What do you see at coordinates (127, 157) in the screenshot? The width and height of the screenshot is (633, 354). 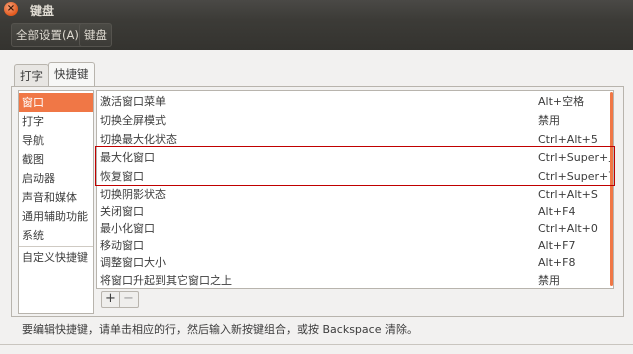 I see `shortcut-name: 最大化窗口` at bounding box center [127, 157].